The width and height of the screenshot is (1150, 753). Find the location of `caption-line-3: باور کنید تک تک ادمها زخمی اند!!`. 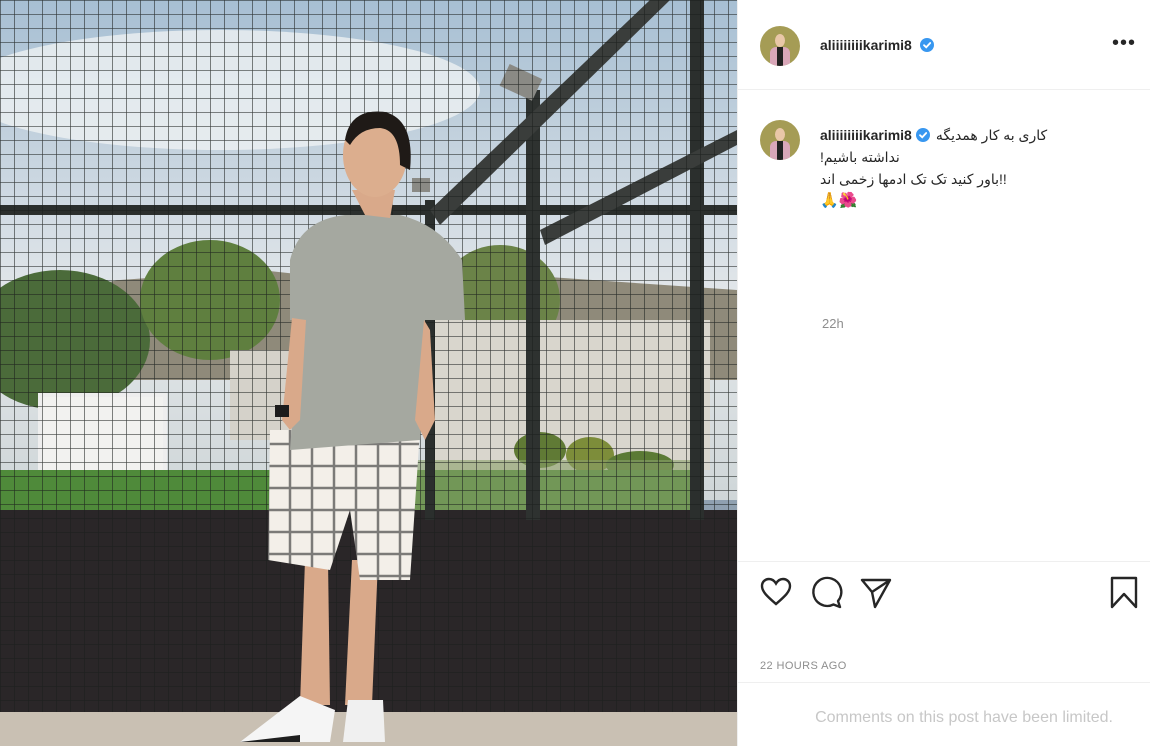

caption-line-3: باور کنید تک تک ادمها زخمی اند!! is located at coordinates (913, 179).